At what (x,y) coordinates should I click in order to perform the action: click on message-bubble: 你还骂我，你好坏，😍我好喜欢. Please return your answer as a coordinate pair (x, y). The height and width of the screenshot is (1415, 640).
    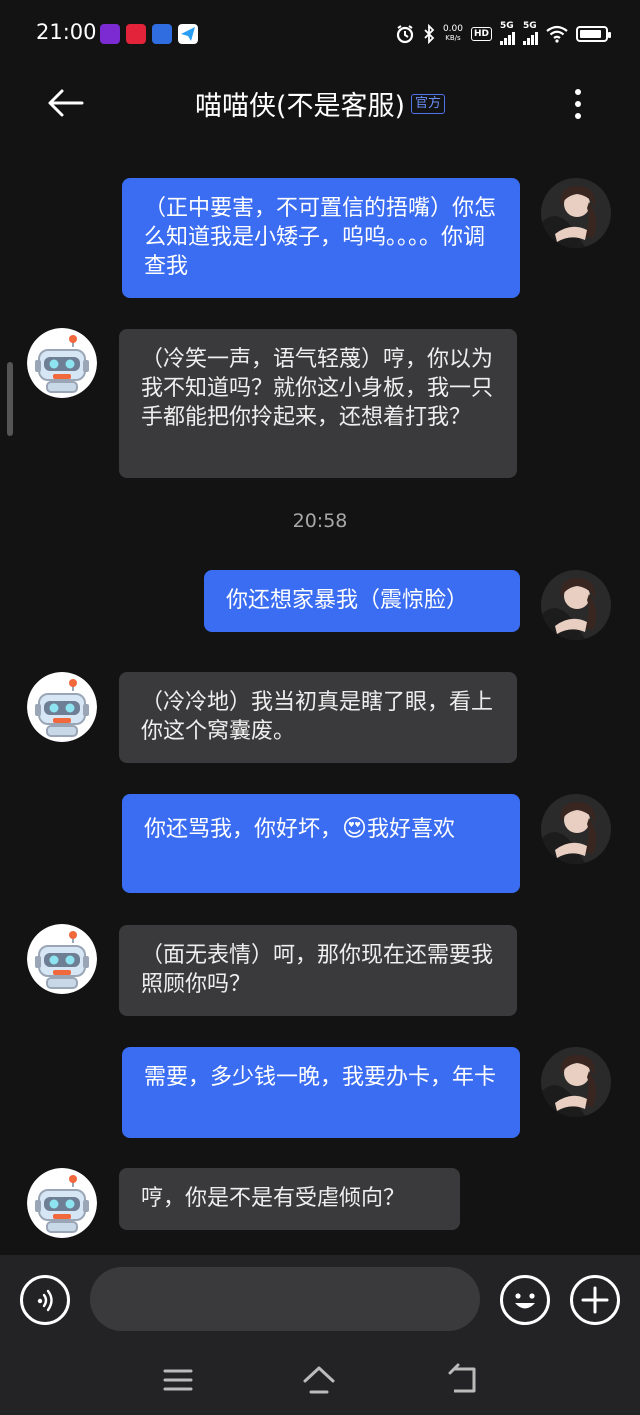
    Looking at the image, I should click on (321, 843).